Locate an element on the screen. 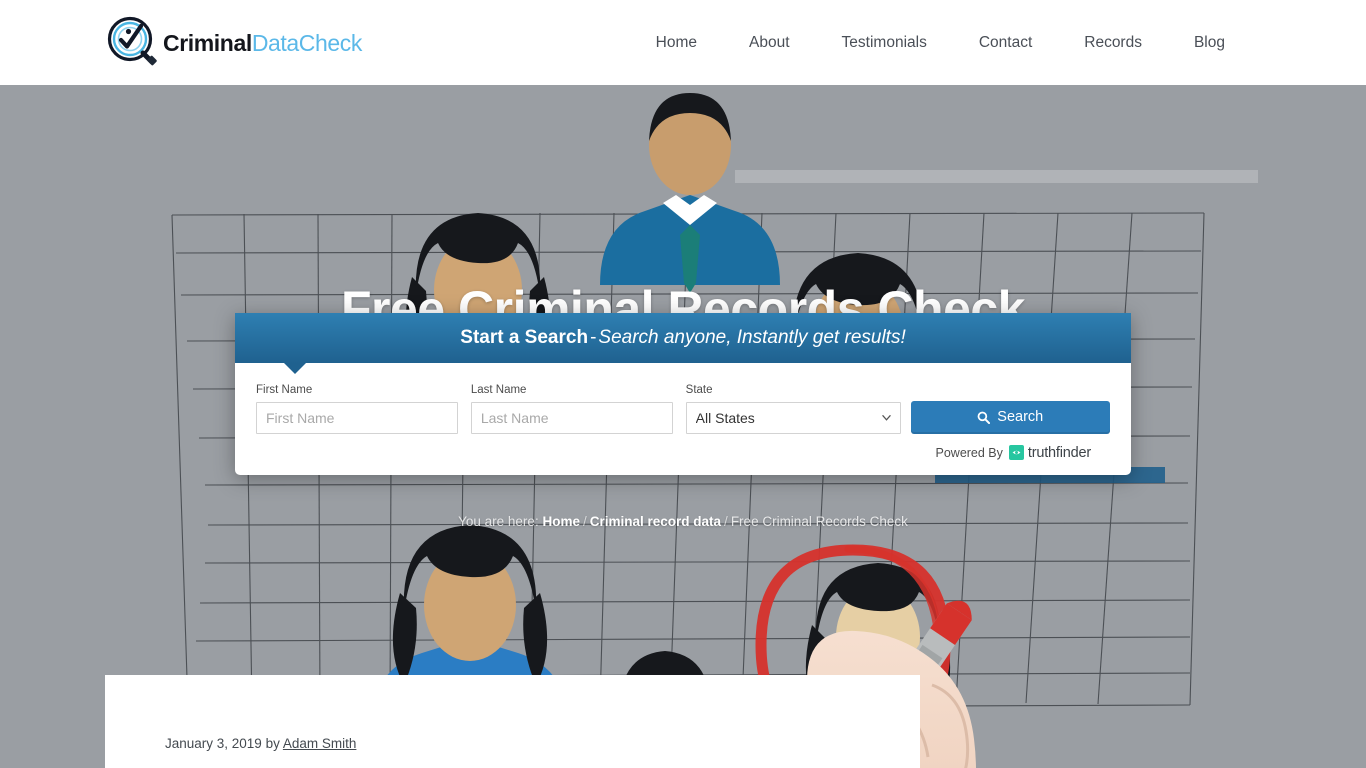 This screenshot has width=1366, height=768. state-select: All States is located at coordinates (793, 417).